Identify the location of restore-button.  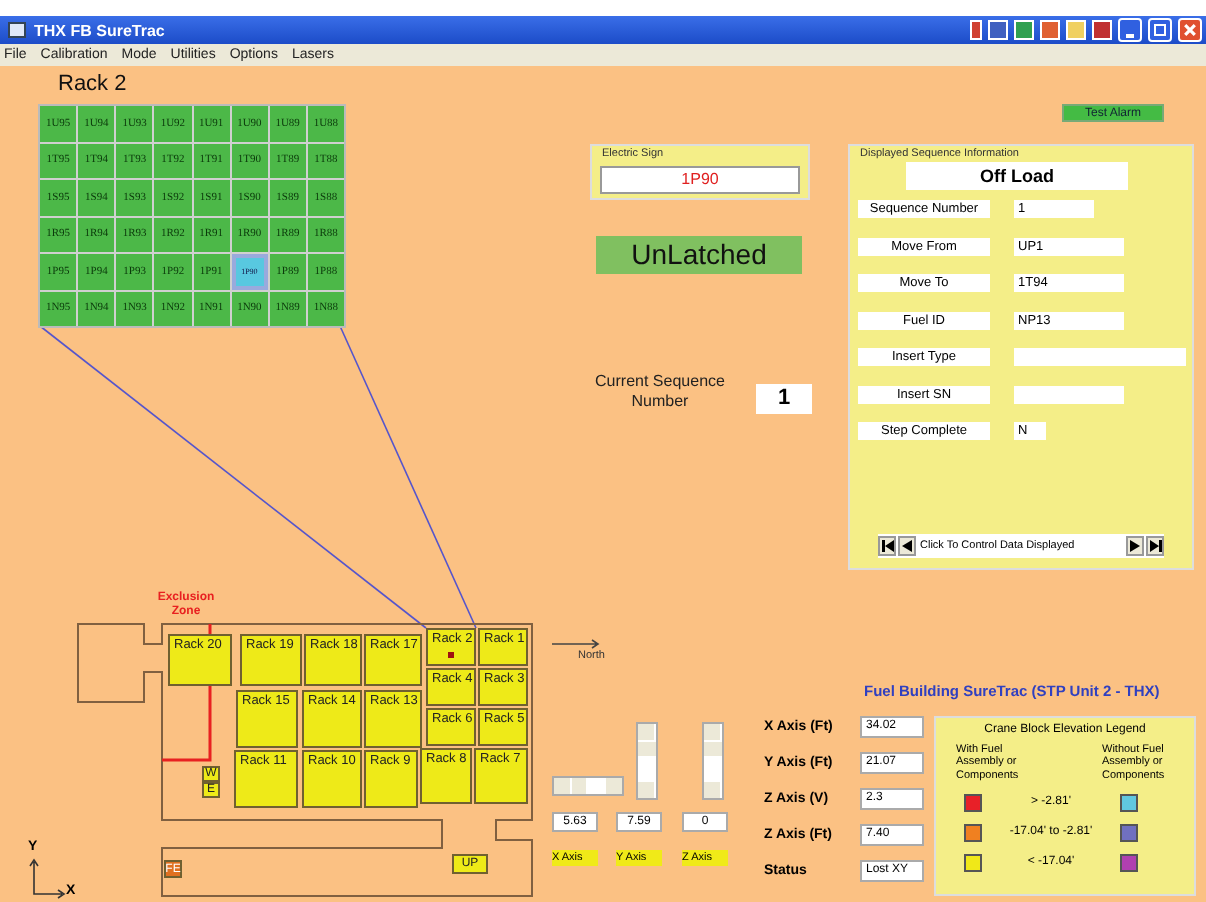
(1160, 30).